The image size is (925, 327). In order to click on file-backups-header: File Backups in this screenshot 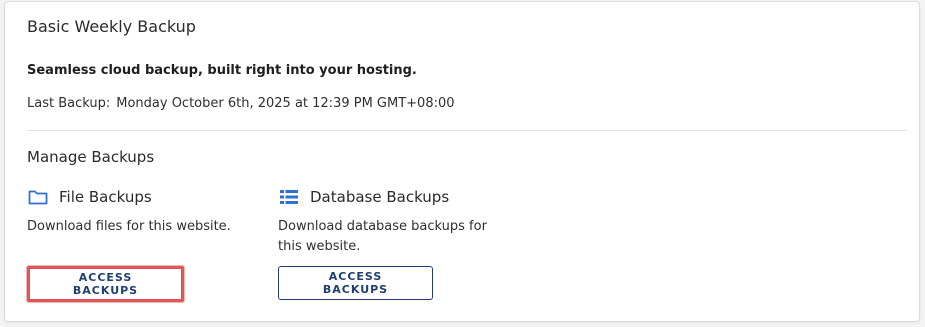, I will do `click(139, 197)`.